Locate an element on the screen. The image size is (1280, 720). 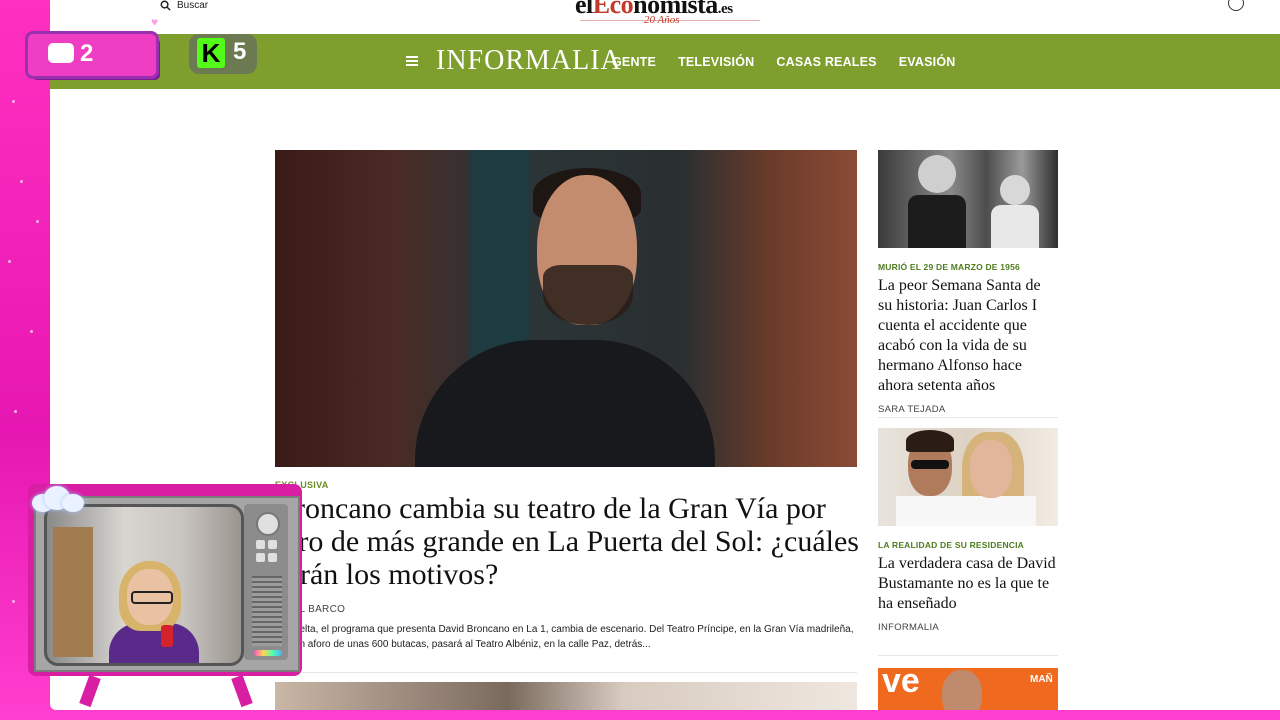
logo-anniversary: 20 Años is located at coordinates (662, 20).